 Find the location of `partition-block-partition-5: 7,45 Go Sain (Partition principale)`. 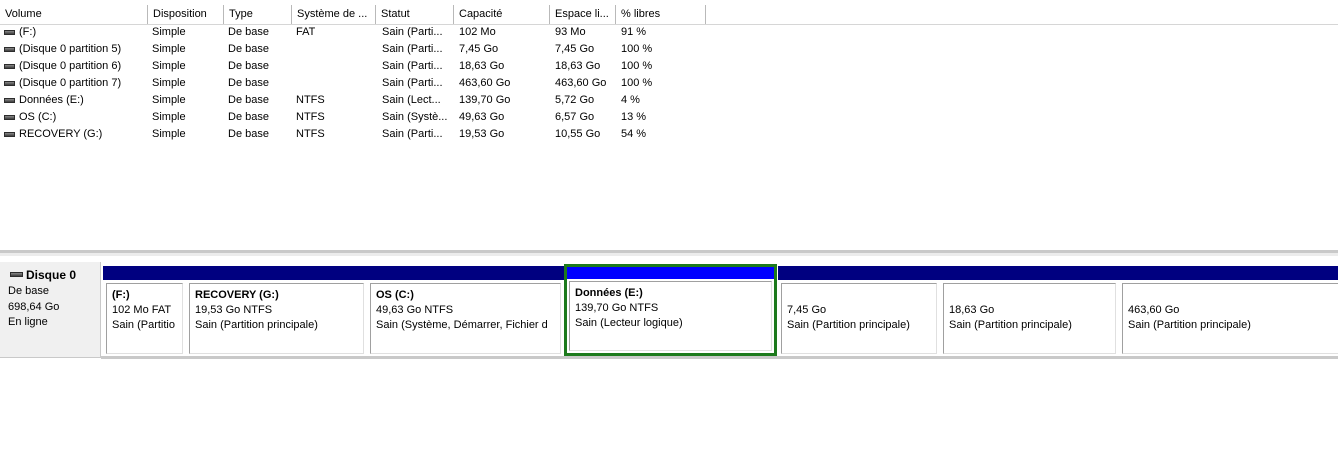

partition-block-partition-5: 7,45 Go Sain (Partition principale) is located at coordinates (859, 310).